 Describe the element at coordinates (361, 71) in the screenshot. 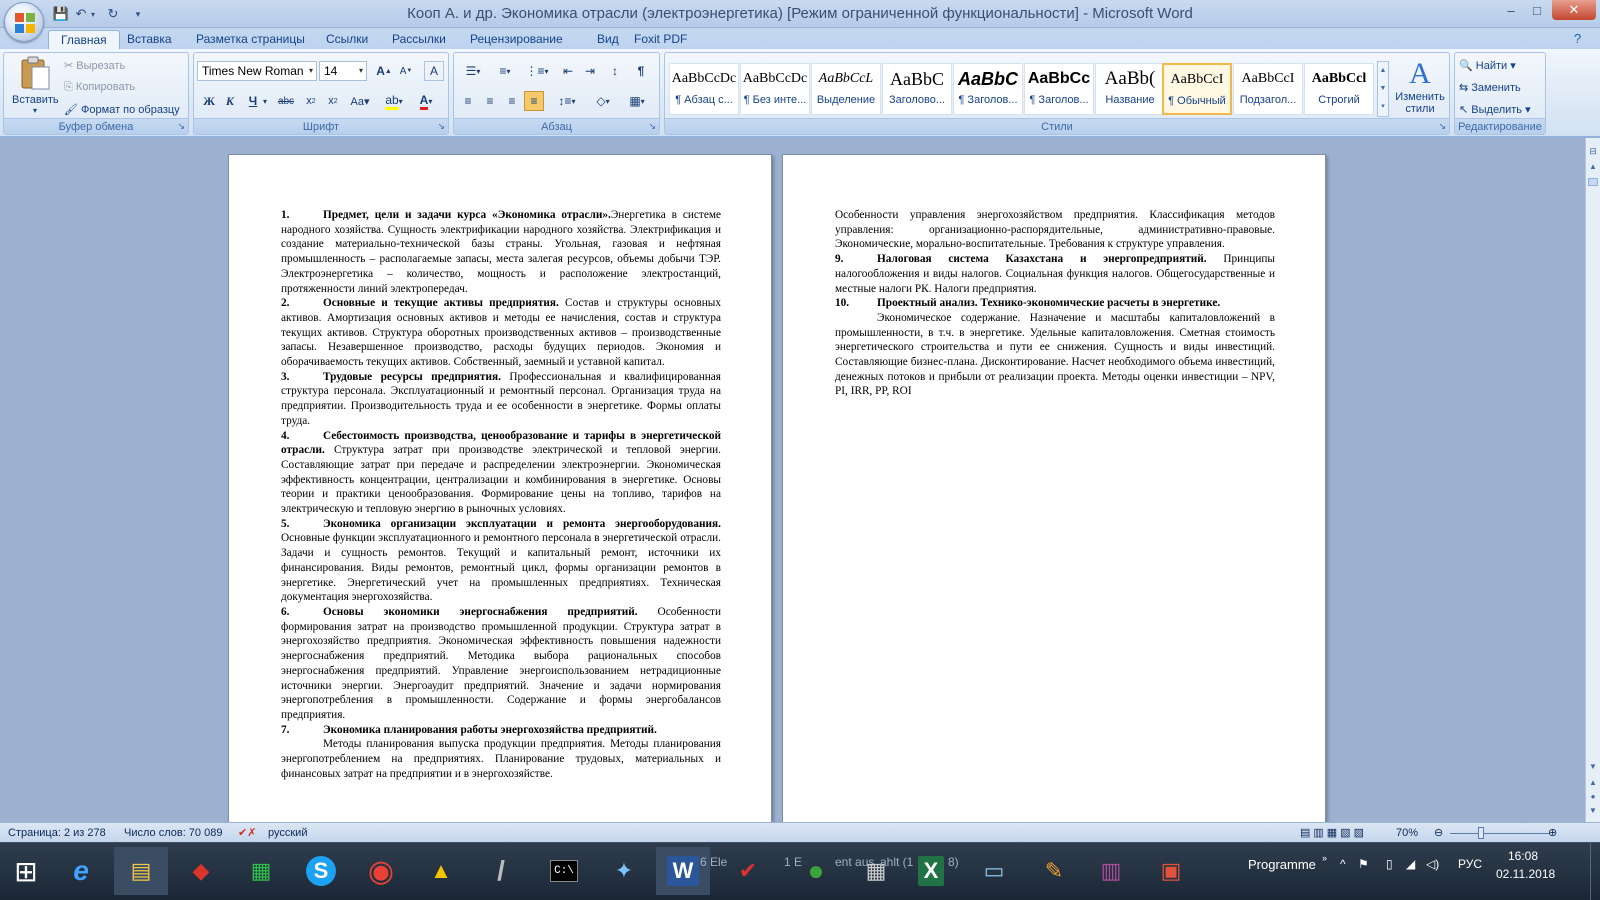

I see `font-size-dropdown-icon: ▾` at that location.